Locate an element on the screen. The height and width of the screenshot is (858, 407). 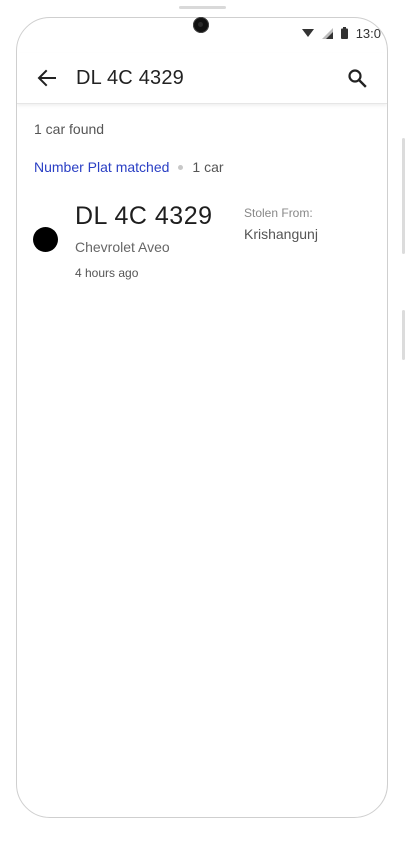
separator-dot is located at coordinates (181, 167).